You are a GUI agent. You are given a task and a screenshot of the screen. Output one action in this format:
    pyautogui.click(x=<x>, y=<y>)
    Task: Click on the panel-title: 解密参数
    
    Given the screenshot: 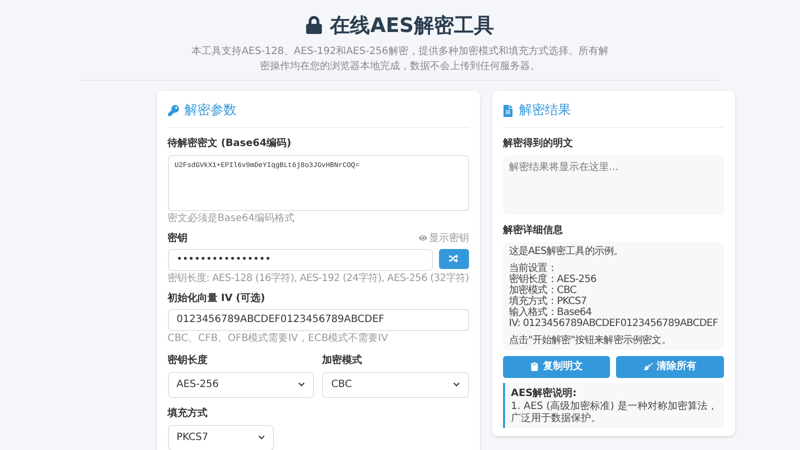 What is the action you would take?
    pyautogui.click(x=210, y=111)
    